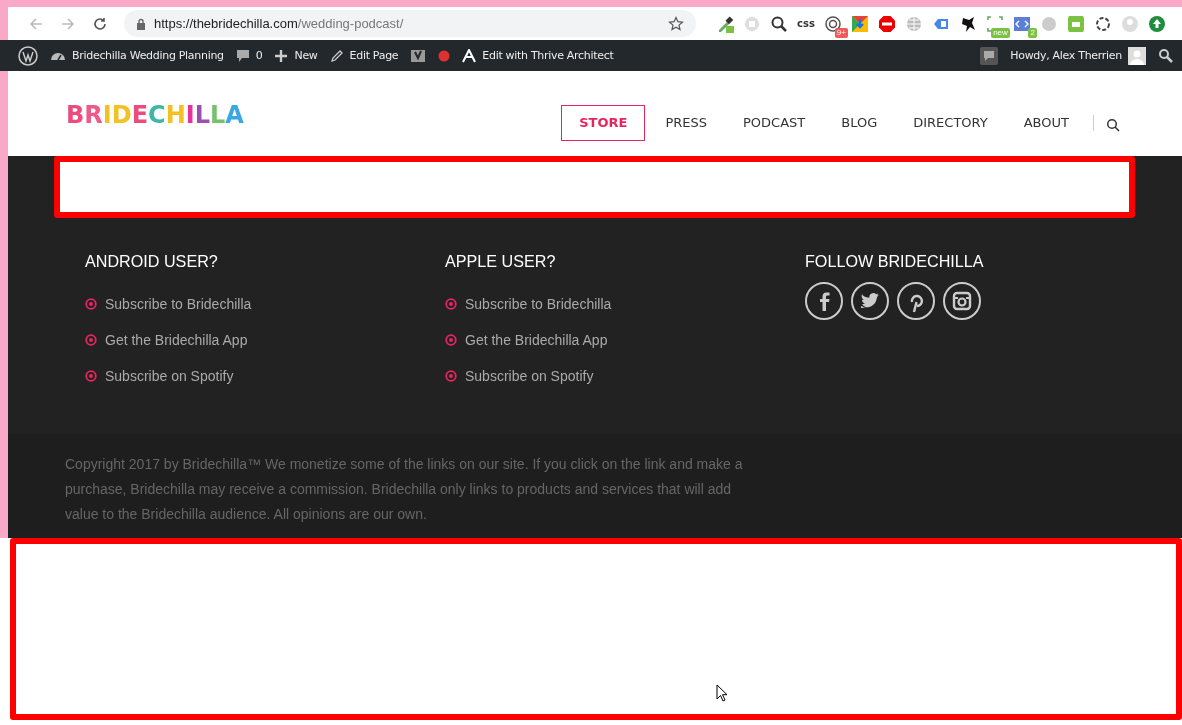 The height and width of the screenshot is (725, 1182). Describe the element at coordinates (950, 123) in the screenshot. I see `nav-link: DIRECTORY` at that location.